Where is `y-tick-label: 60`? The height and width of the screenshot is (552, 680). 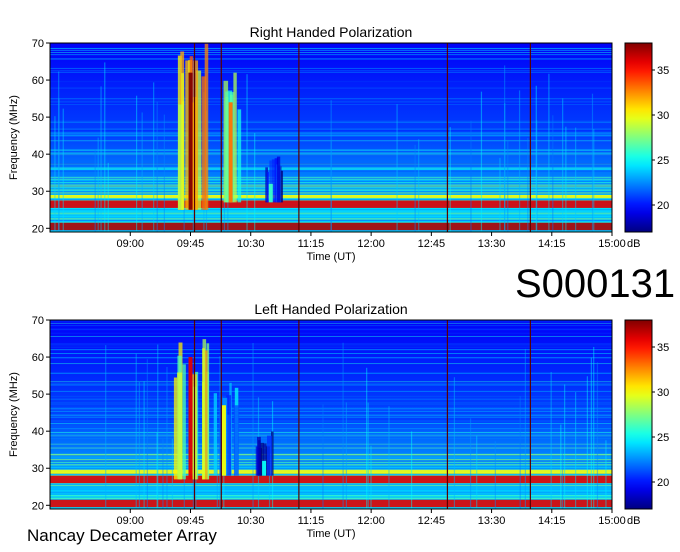
y-tick-label: 60 is located at coordinates (38, 358).